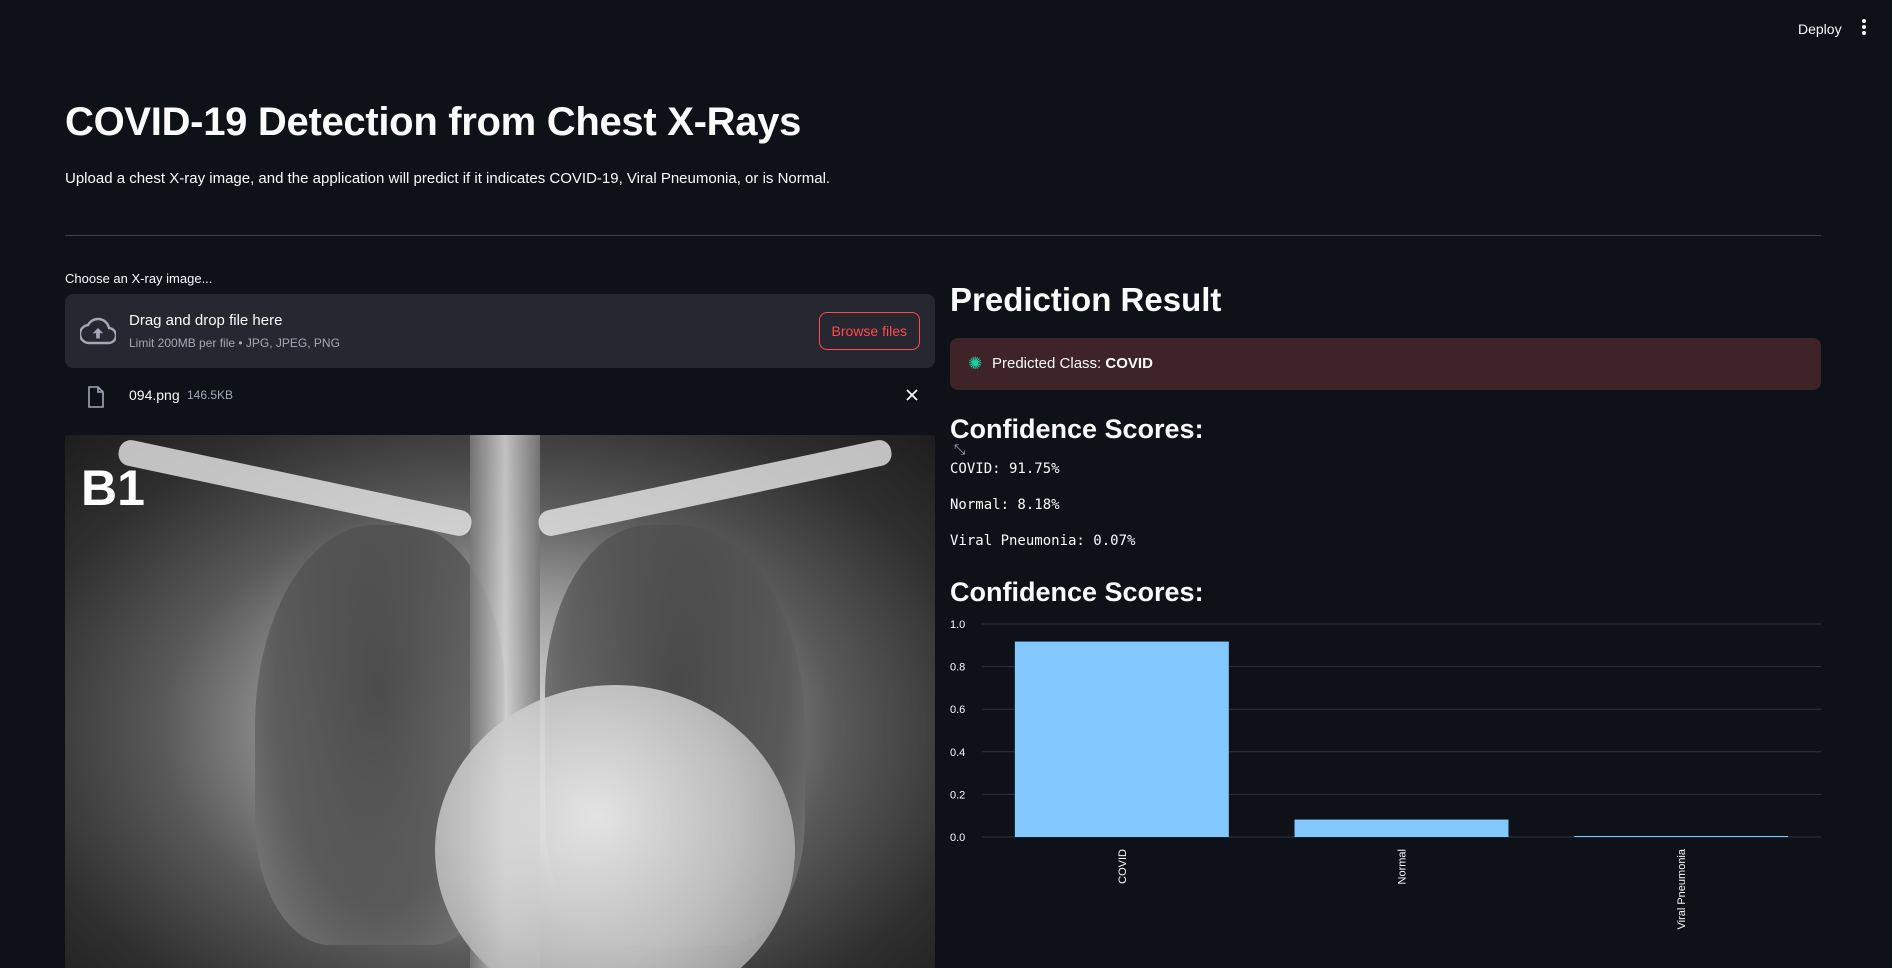 This screenshot has width=1892, height=968. I want to click on prediction-title: Prediction Result, so click(1086, 299).